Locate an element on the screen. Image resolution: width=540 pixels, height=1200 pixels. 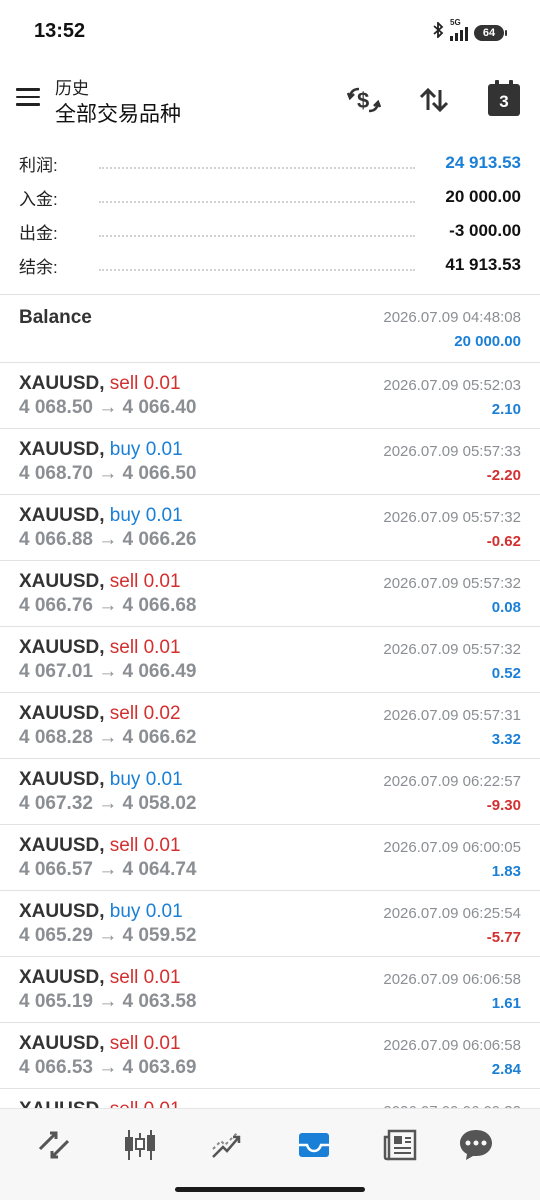
battery-level: 64 is located at coordinates (489, 32).